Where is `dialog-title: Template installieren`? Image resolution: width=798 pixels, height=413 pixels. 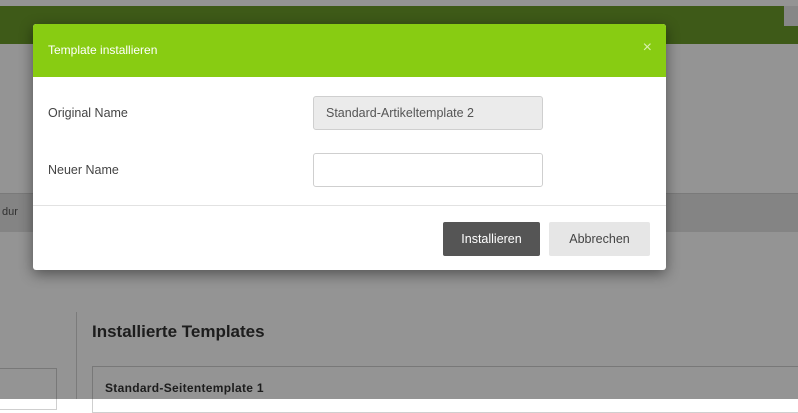 dialog-title: Template installieren is located at coordinates (103, 50).